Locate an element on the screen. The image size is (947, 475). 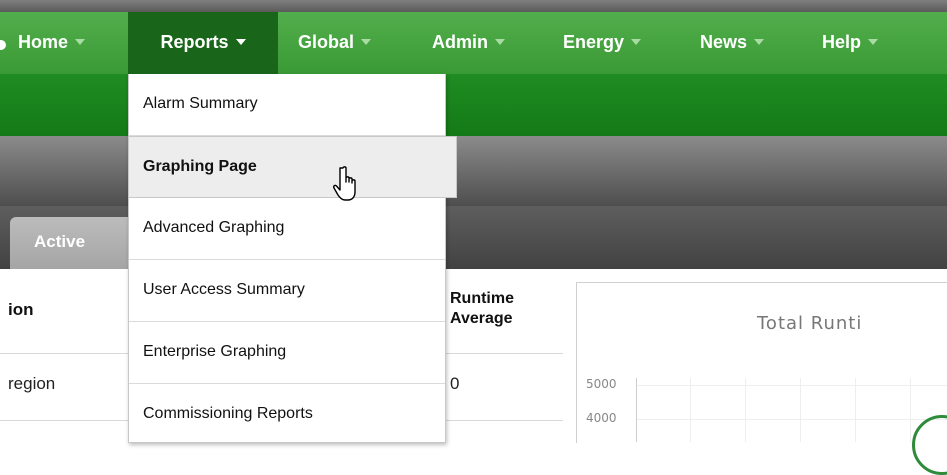
menu-item-graphing-page: Graphing Page is located at coordinates (293, 167).